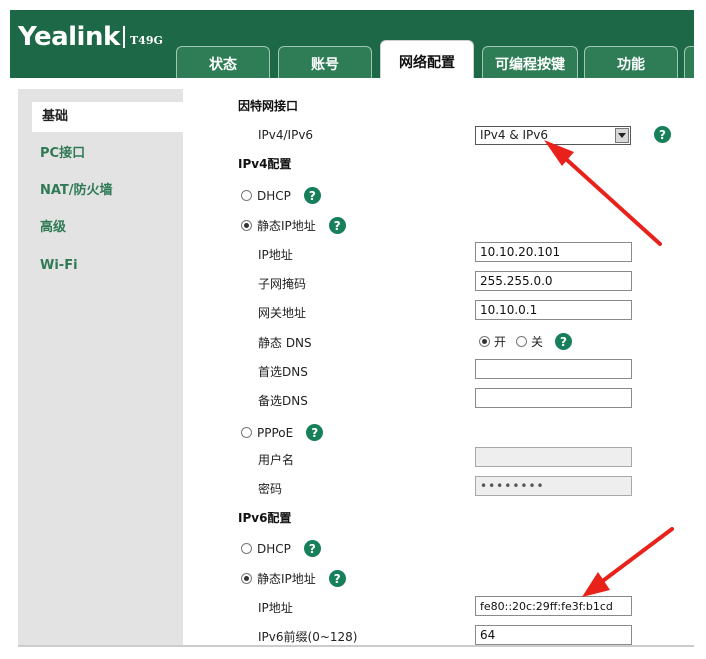 The image size is (706, 659). Describe the element at coordinates (308, 637) in the screenshot. I see `ipv6-prefix-label: IPv6前缀(0~128)` at that location.